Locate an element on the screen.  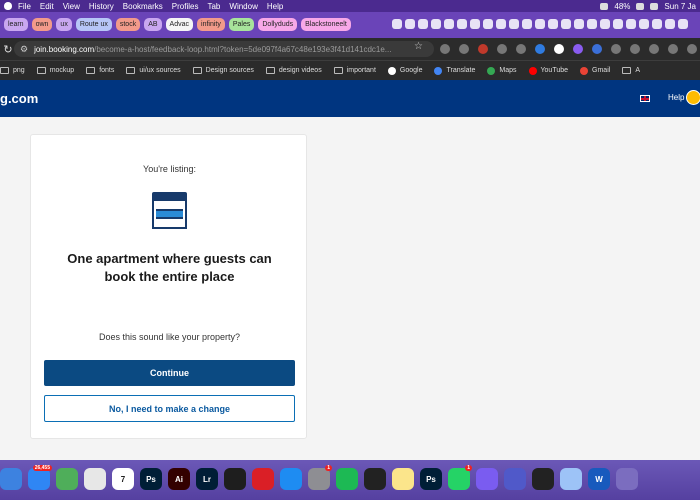
menu-window: Window is located at coordinates (243, 6).